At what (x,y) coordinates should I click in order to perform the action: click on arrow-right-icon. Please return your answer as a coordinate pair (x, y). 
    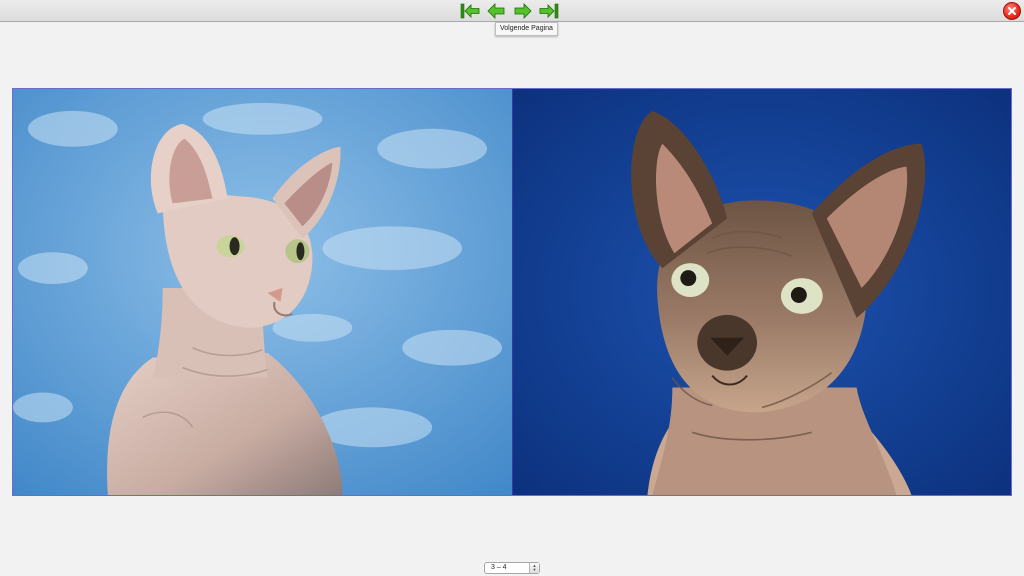
    Looking at the image, I should click on (523, 10).